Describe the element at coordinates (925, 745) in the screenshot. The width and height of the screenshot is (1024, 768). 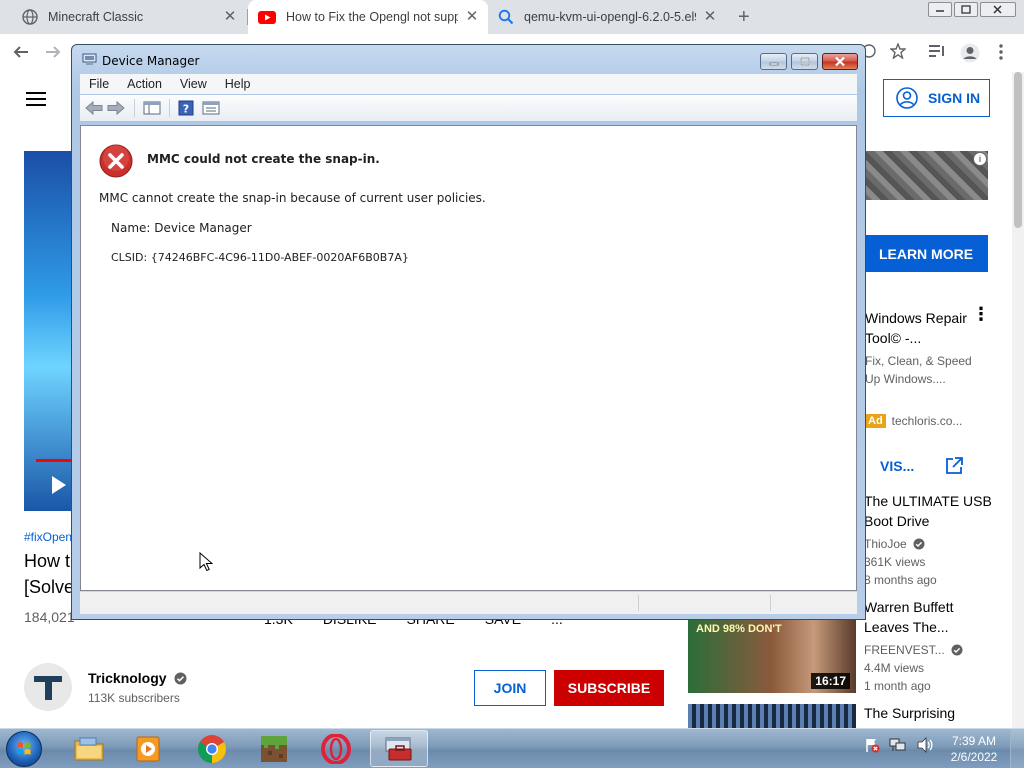
I see `volume-icon` at that location.